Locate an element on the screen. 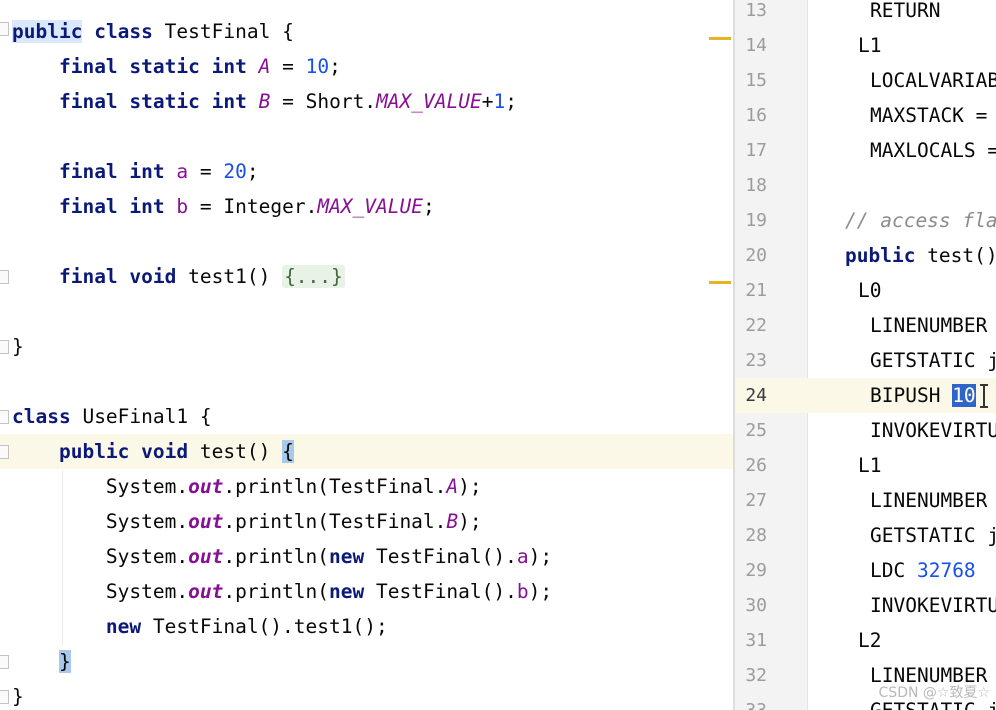  number-literal: 32768 is located at coordinates (946, 570).